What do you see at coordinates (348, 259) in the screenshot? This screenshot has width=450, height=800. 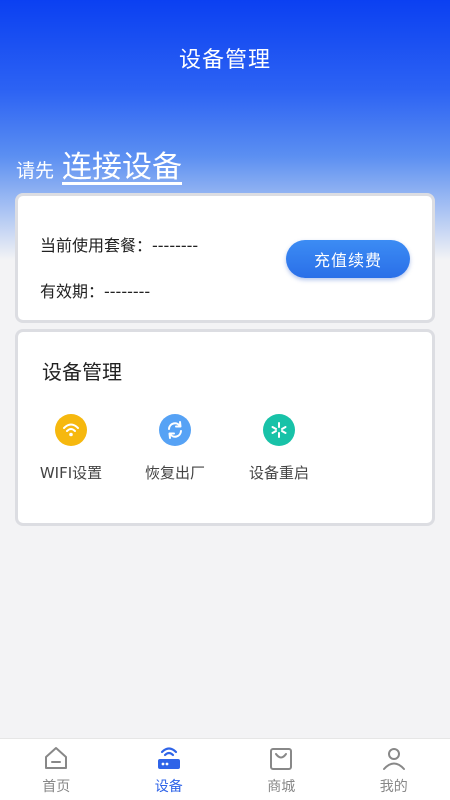 I see `recharge-button: 充值续费` at bounding box center [348, 259].